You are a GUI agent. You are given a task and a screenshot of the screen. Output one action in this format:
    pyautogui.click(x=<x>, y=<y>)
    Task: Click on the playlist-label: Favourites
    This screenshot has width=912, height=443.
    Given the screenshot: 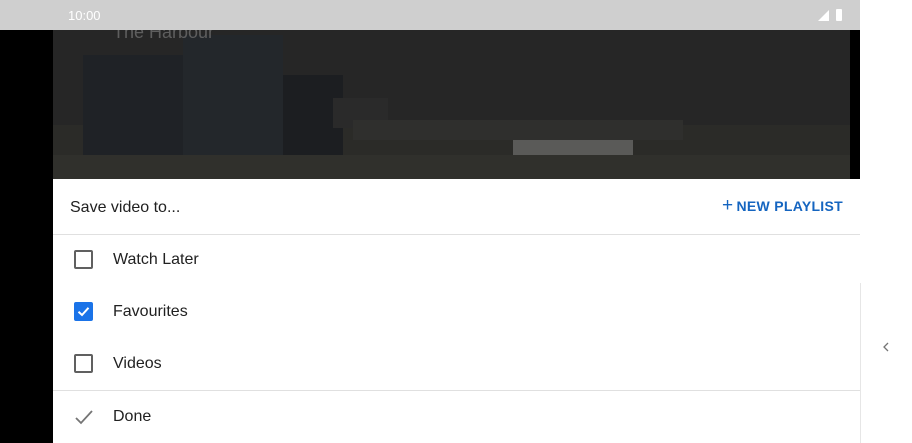 What is the action you would take?
    pyautogui.click(x=150, y=311)
    